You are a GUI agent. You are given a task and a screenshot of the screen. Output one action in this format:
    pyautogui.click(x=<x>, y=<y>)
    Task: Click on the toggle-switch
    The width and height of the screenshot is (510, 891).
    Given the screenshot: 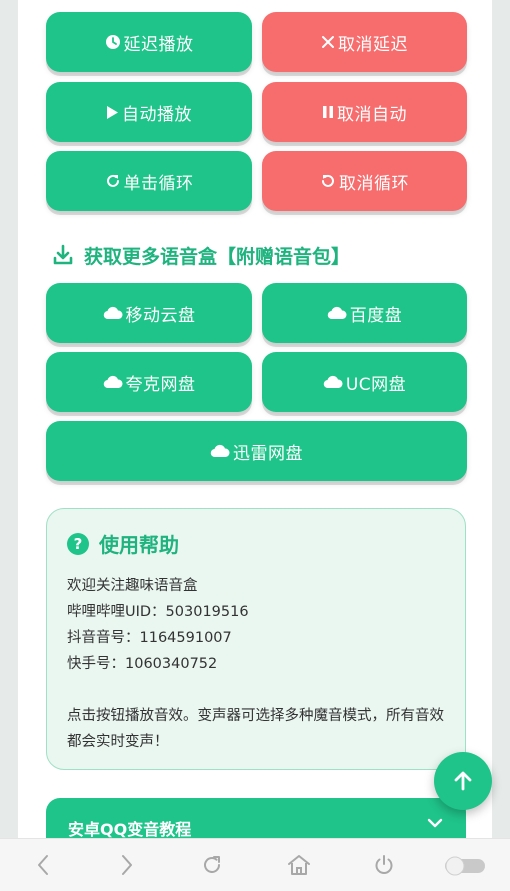 What is the action you would take?
    pyautogui.click(x=465, y=866)
    